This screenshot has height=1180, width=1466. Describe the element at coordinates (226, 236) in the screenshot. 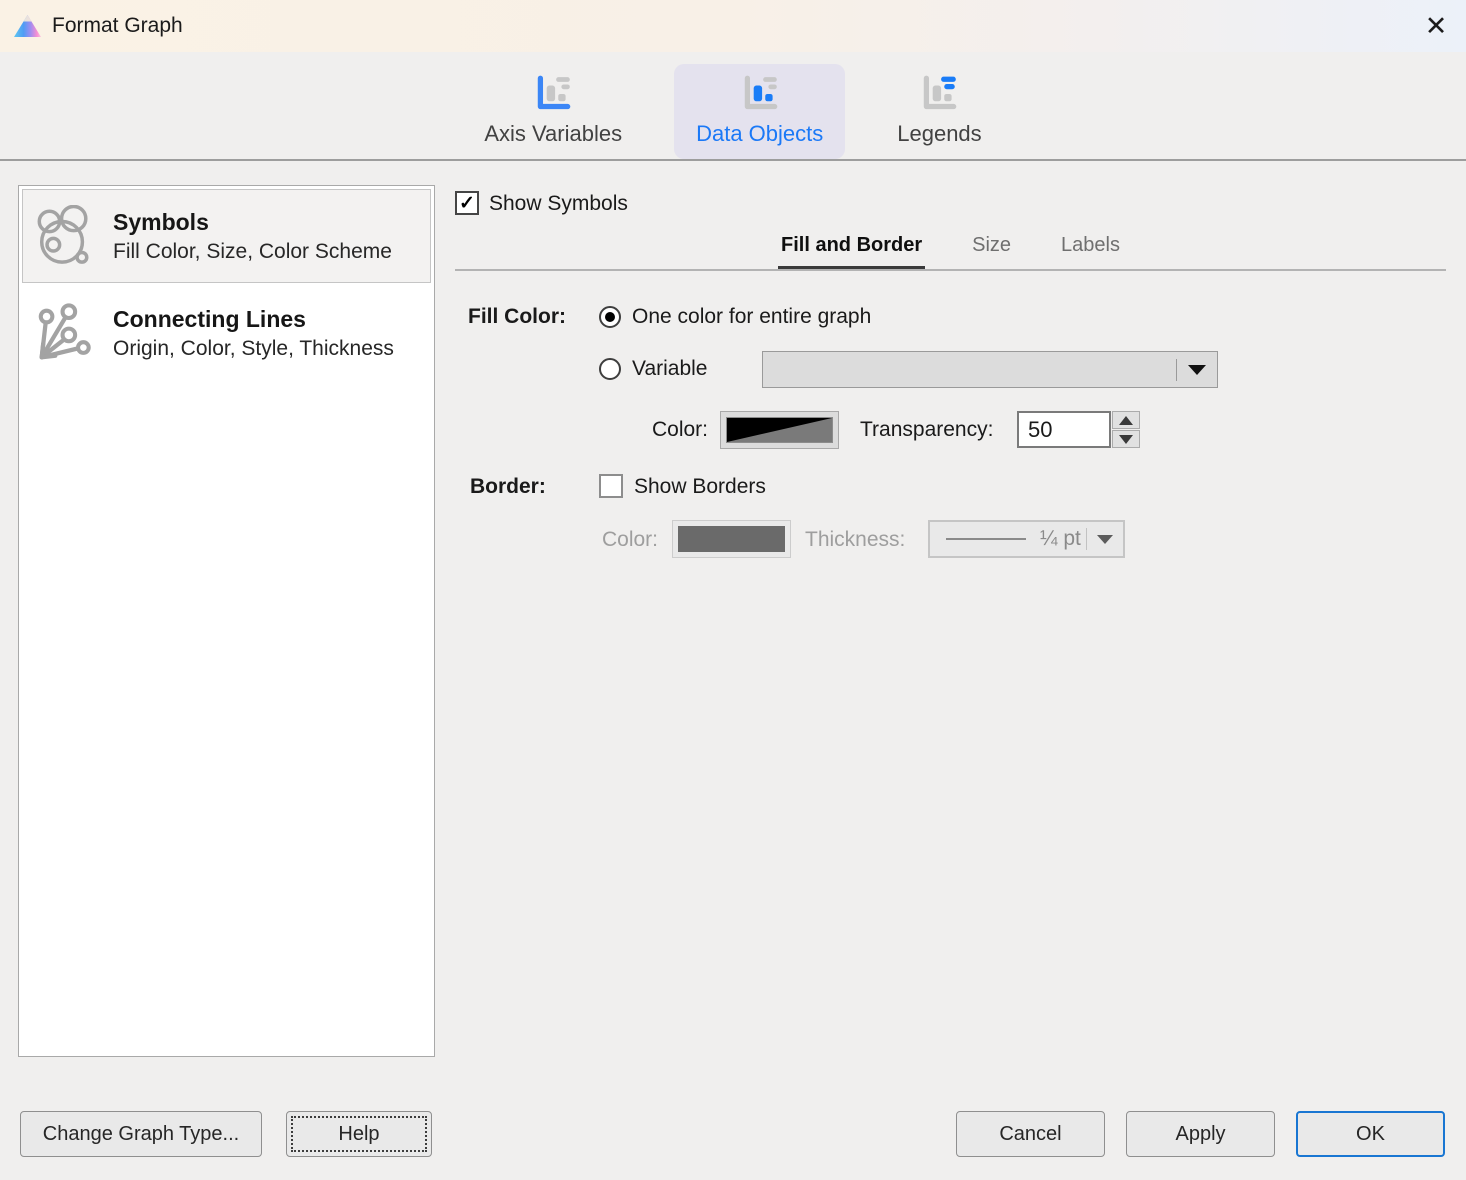

I see `sidebar-item-symbols: Symbols Fill Color, Size, Color Scheme` at that location.